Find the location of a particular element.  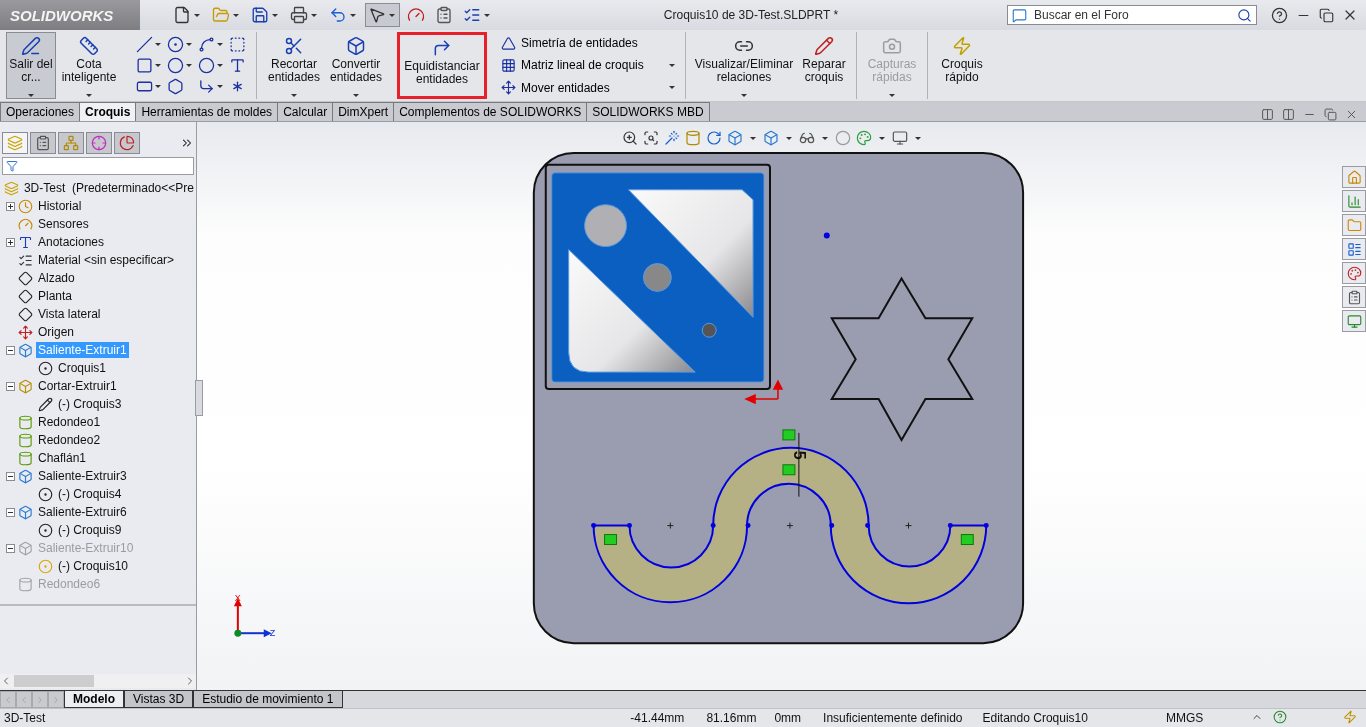

ribbon-button: Croquis rápido is located at coordinates (962, 65).